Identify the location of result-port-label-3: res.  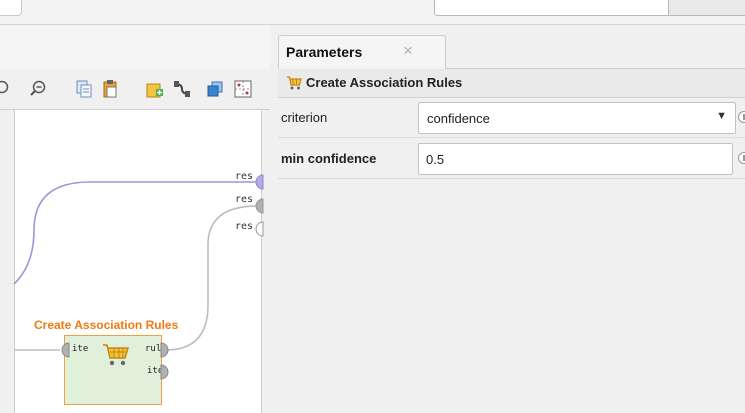
(244, 226).